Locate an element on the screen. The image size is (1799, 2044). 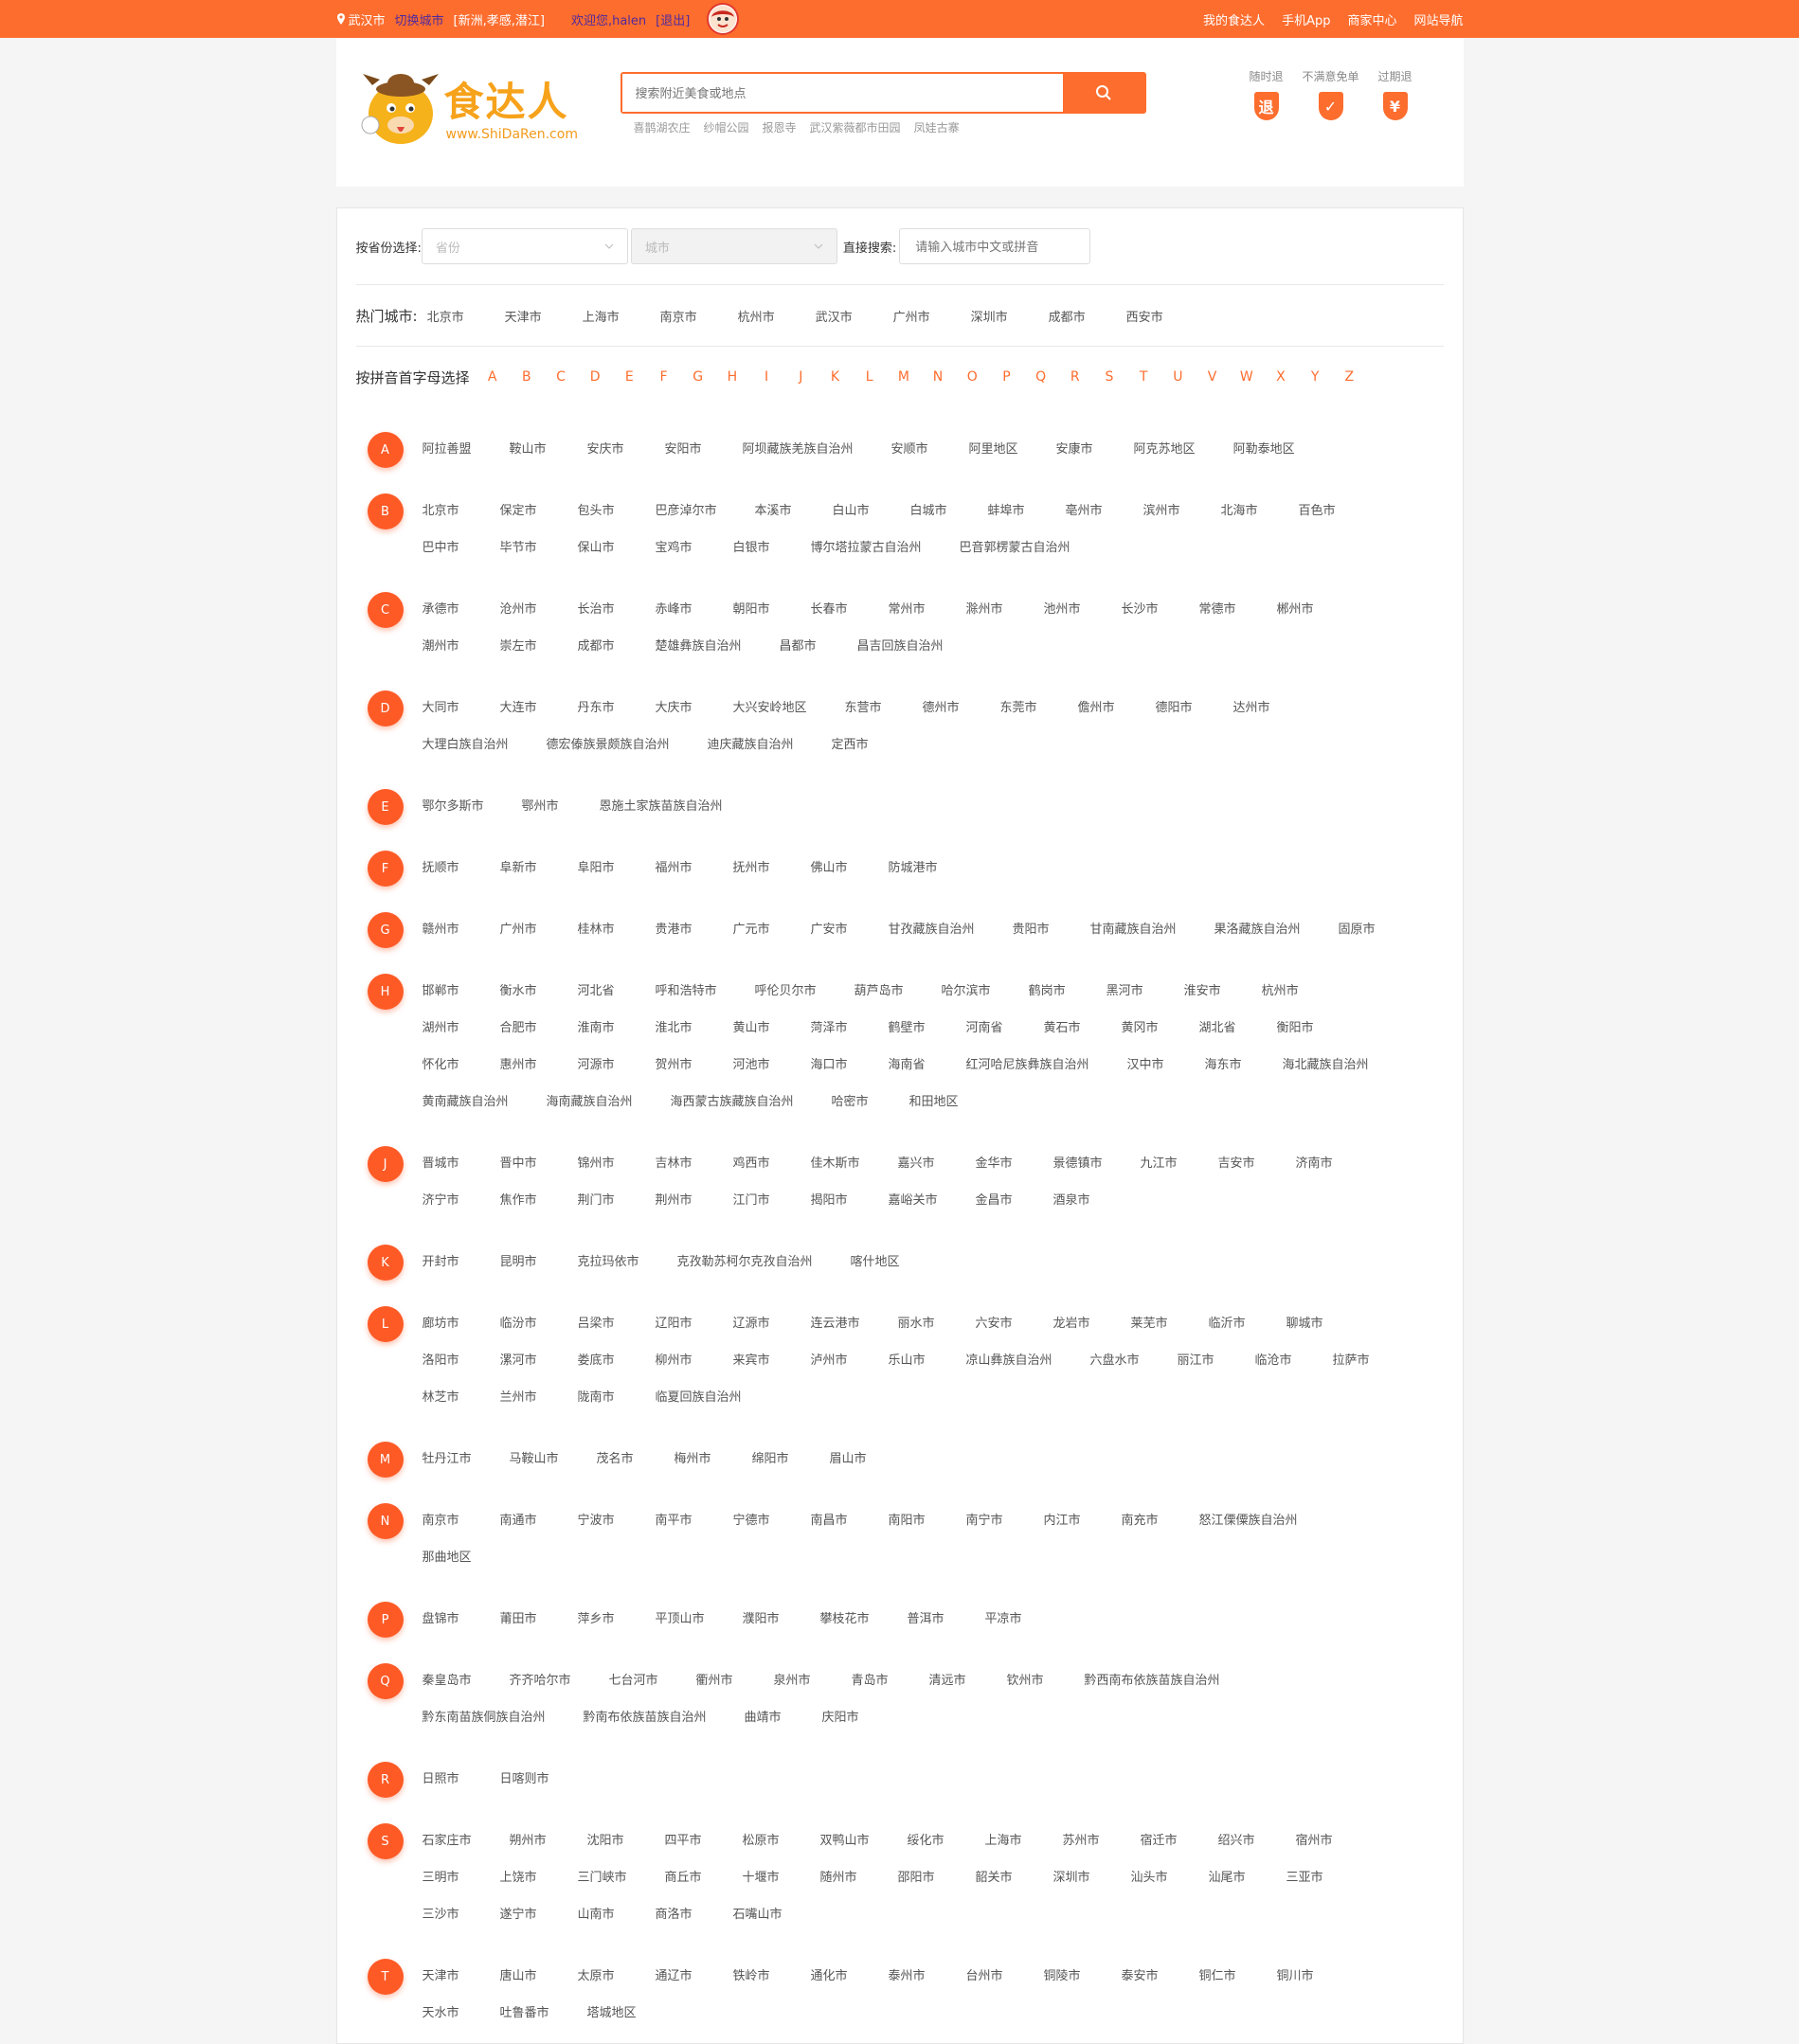
city-link: 上海市 is located at coordinates (1005, 1850).